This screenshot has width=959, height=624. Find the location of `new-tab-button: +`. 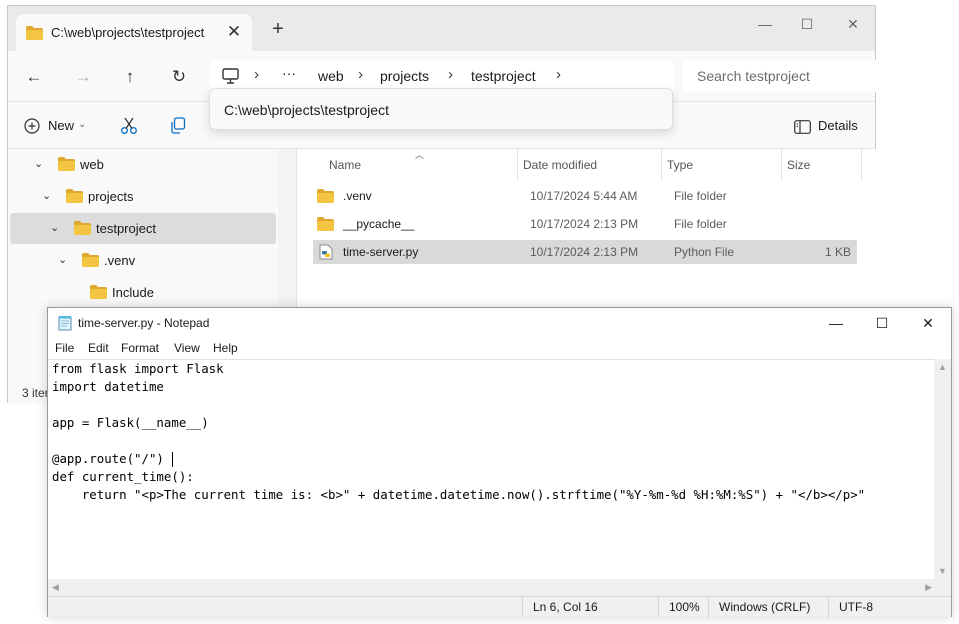

new-tab-button: + is located at coordinates (278, 30).